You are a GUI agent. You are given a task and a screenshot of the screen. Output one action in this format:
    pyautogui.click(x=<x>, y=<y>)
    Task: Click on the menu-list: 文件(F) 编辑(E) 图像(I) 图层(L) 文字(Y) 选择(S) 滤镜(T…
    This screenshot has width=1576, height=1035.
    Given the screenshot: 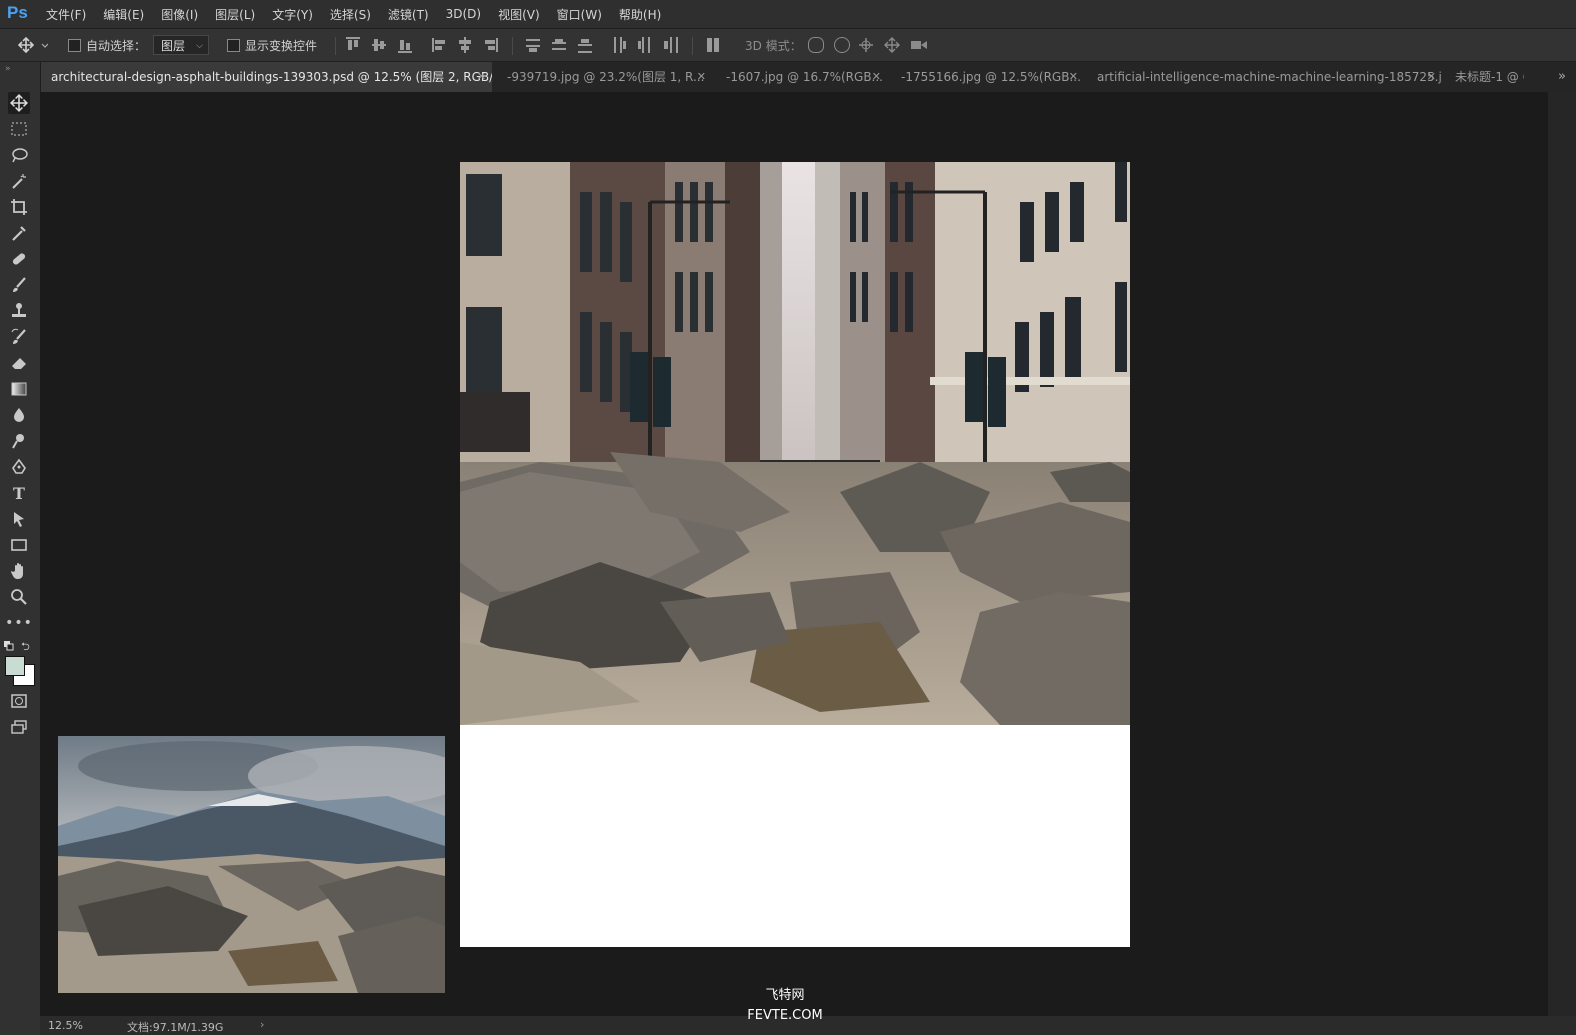 What is the action you would take?
    pyautogui.click(x=362, y=14)
    